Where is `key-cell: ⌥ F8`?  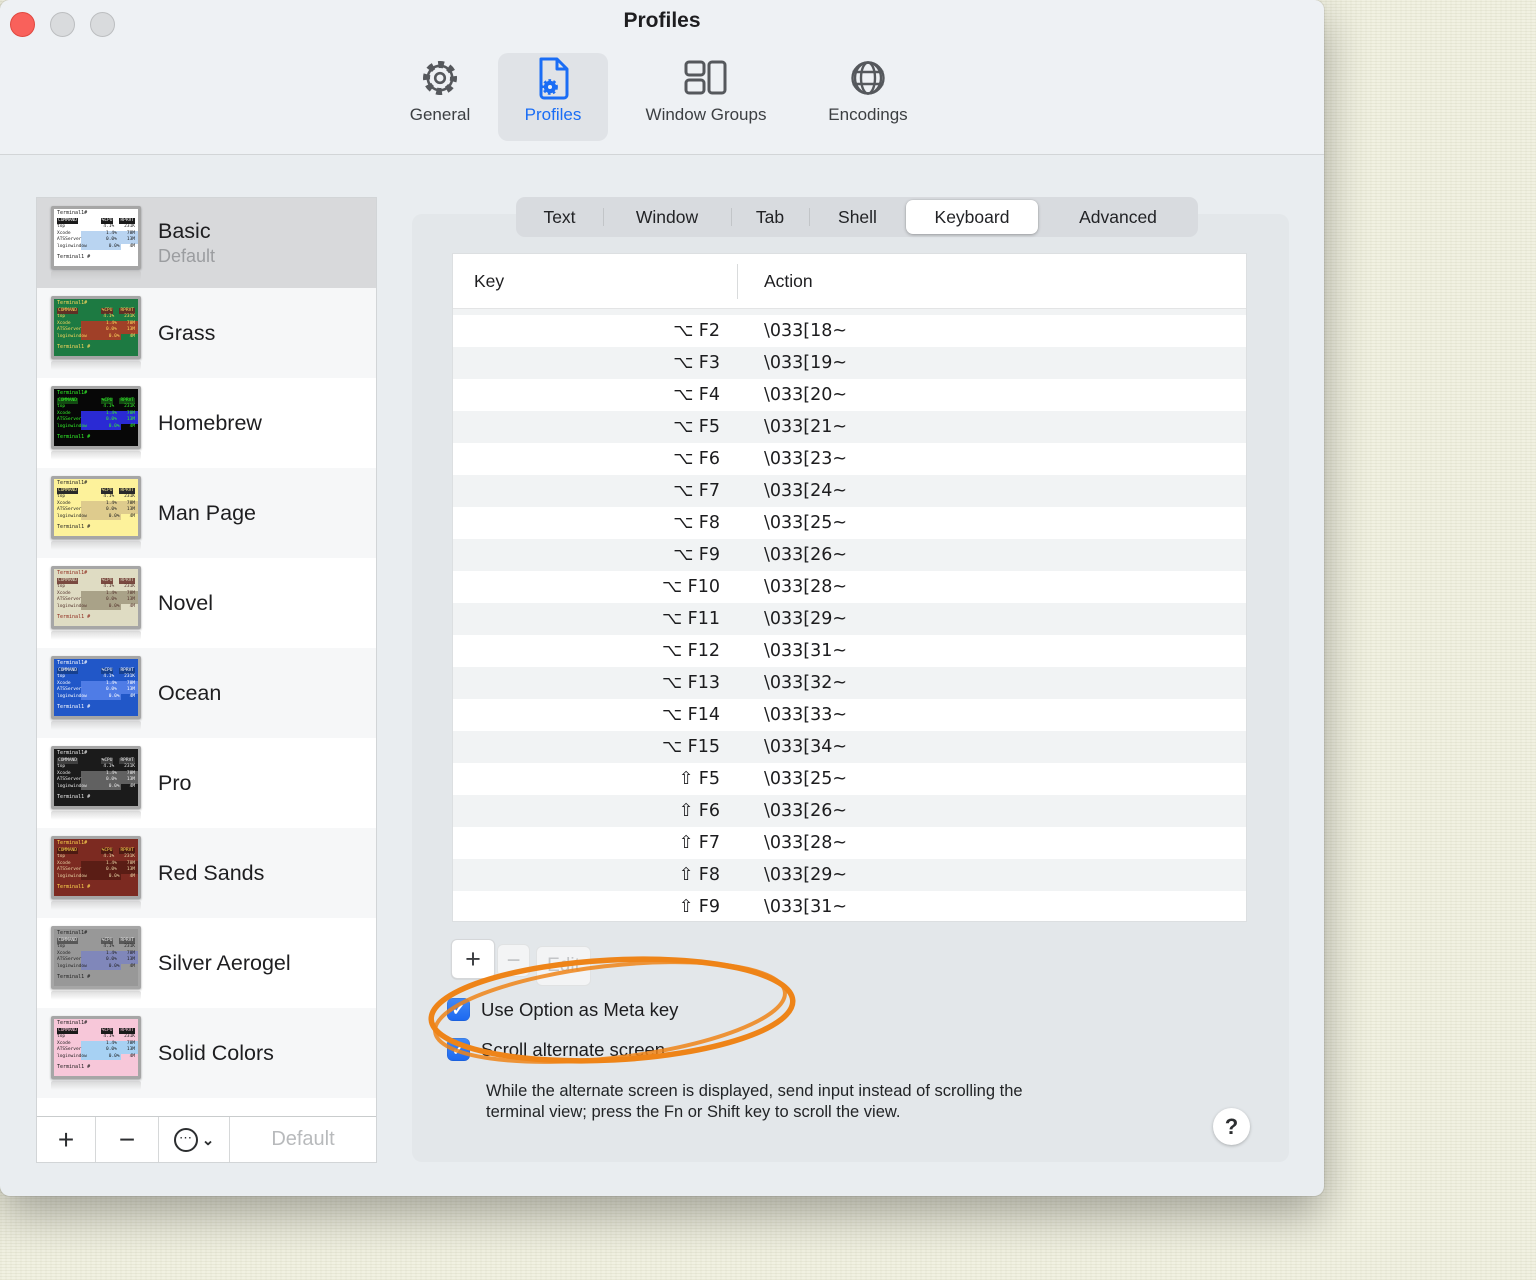 key-cell: ⌥ F8 is located at coordinates (696, 523).